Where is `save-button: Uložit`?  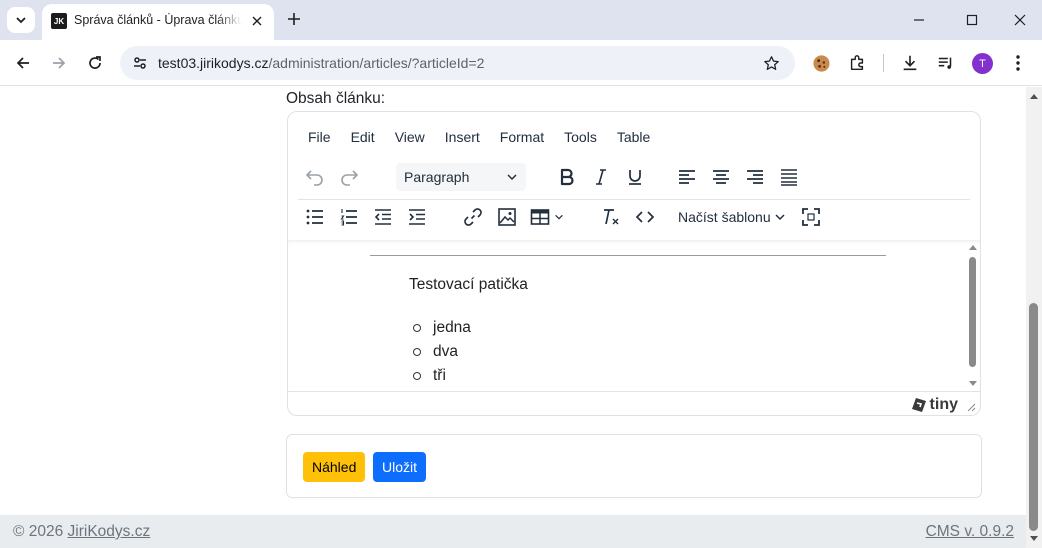 save-button: Uložit is located at coordinates (400, 467).